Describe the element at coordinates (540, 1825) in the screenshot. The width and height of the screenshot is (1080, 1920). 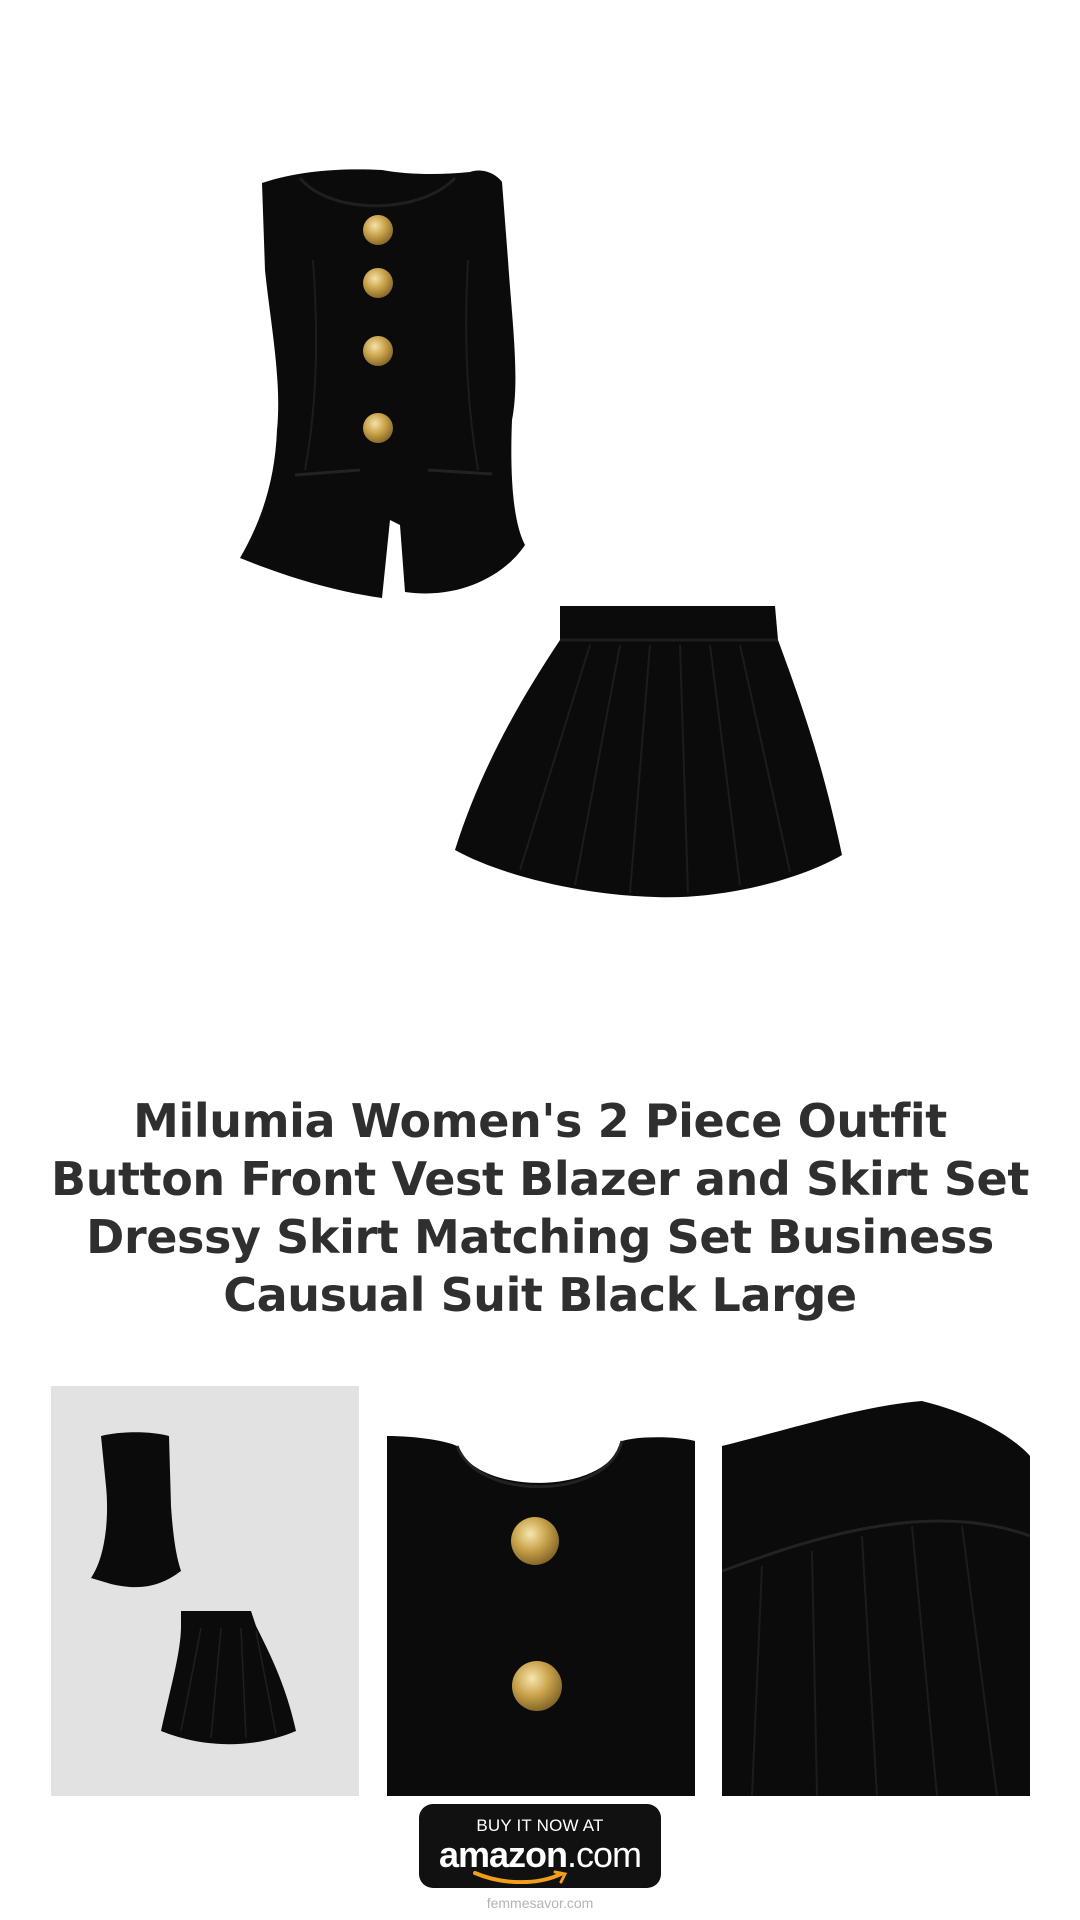
I see `amazon-cta-label: BUY IT NOW AT` at that location.